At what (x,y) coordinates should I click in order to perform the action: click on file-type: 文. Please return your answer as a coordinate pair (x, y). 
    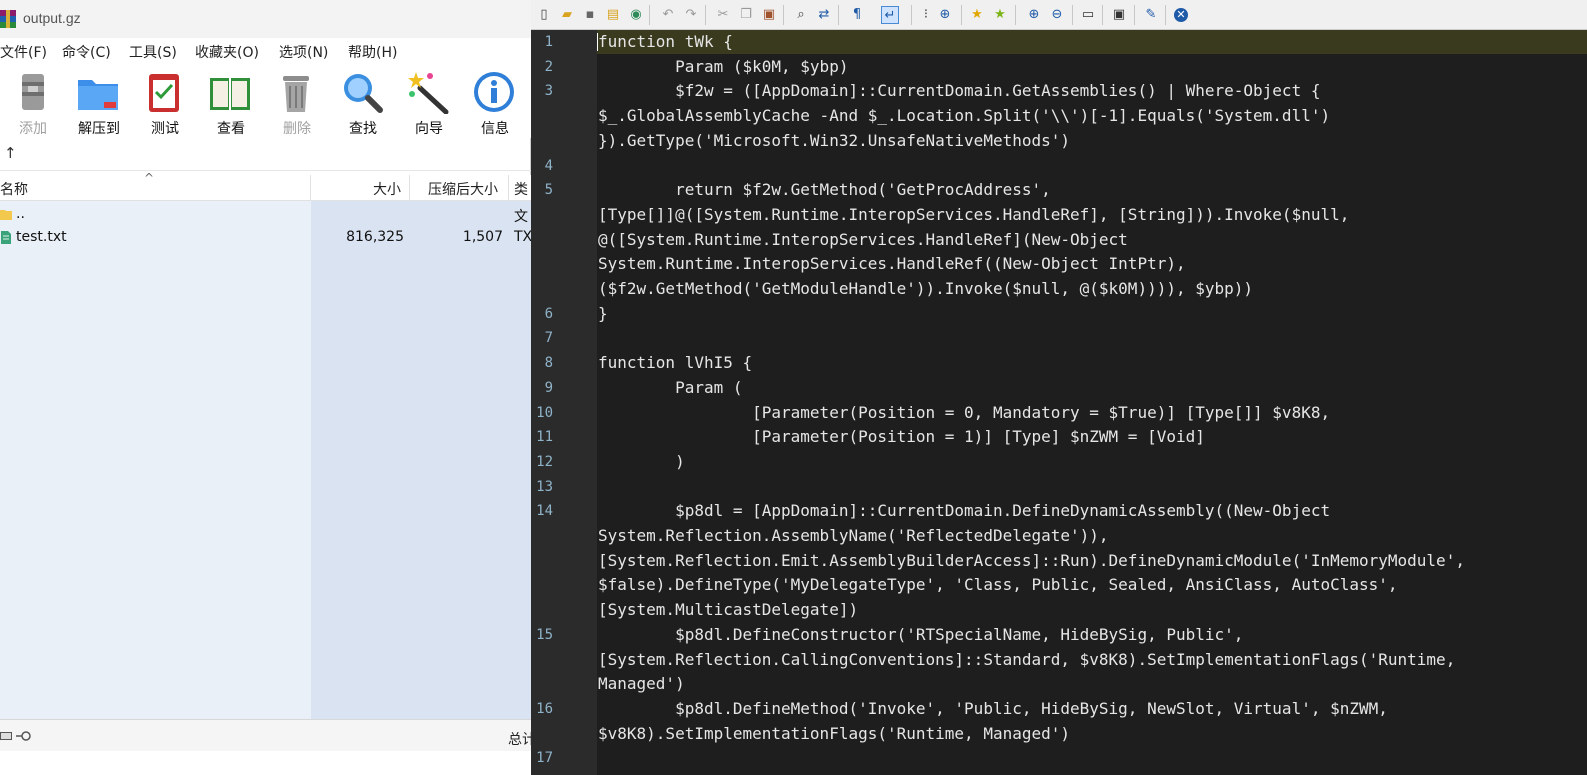
    Looking at the image, I should click on (521, 217).